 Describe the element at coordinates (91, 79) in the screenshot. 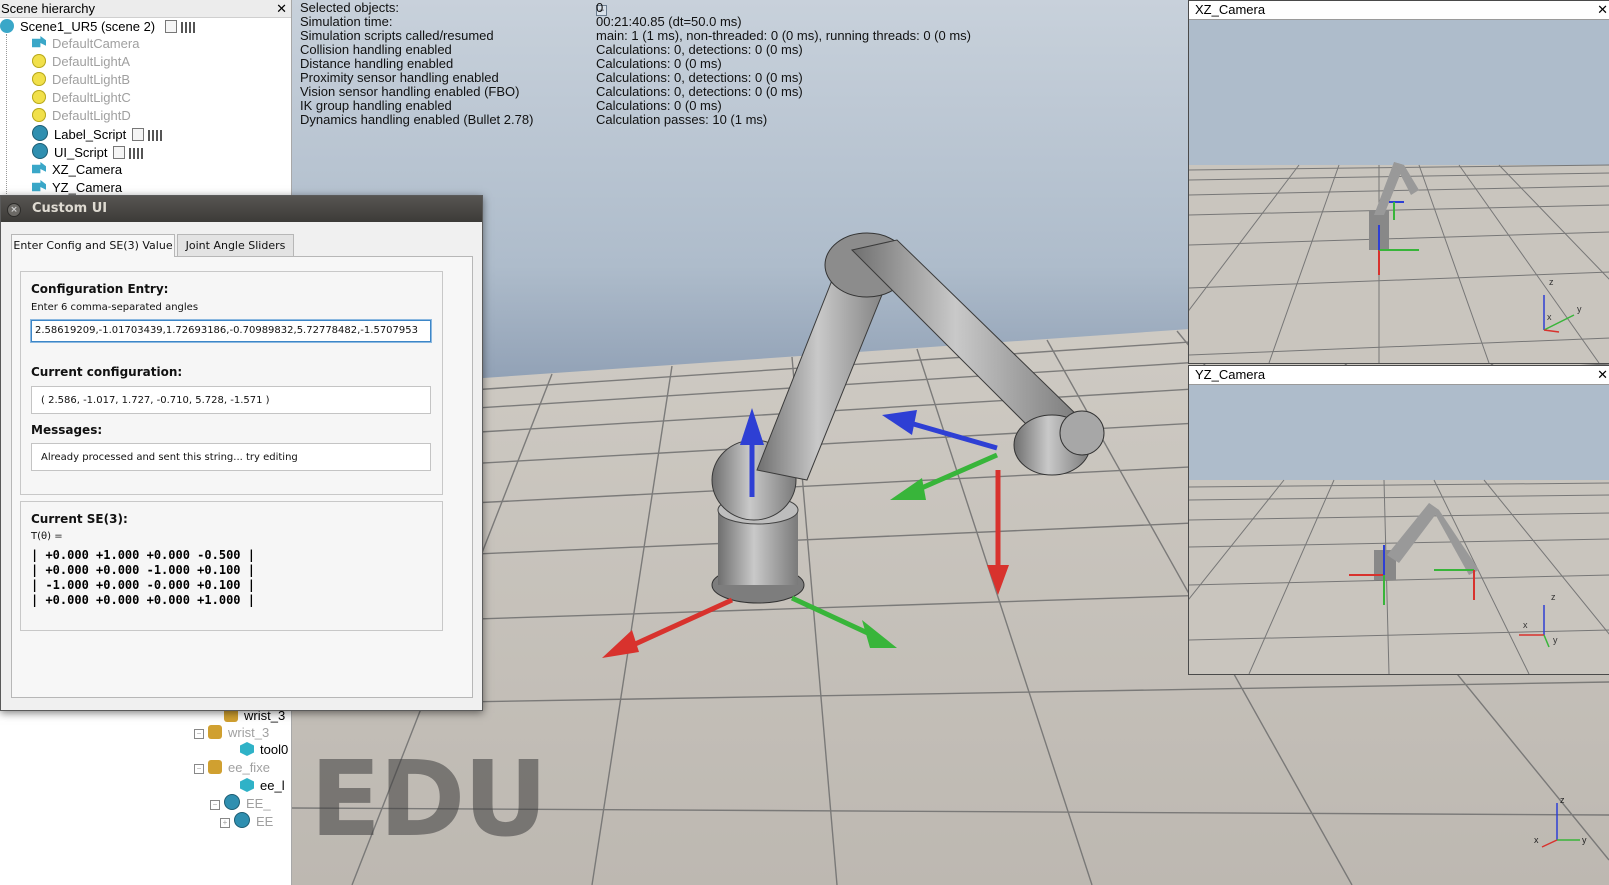

I see `tree-item-label: DefaultLightB` at that location.